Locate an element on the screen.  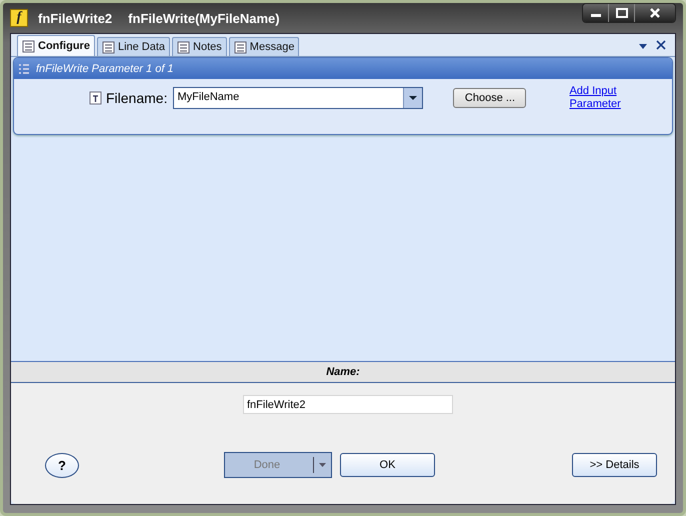
ok-button: OK is located at coordinates (387, 465).